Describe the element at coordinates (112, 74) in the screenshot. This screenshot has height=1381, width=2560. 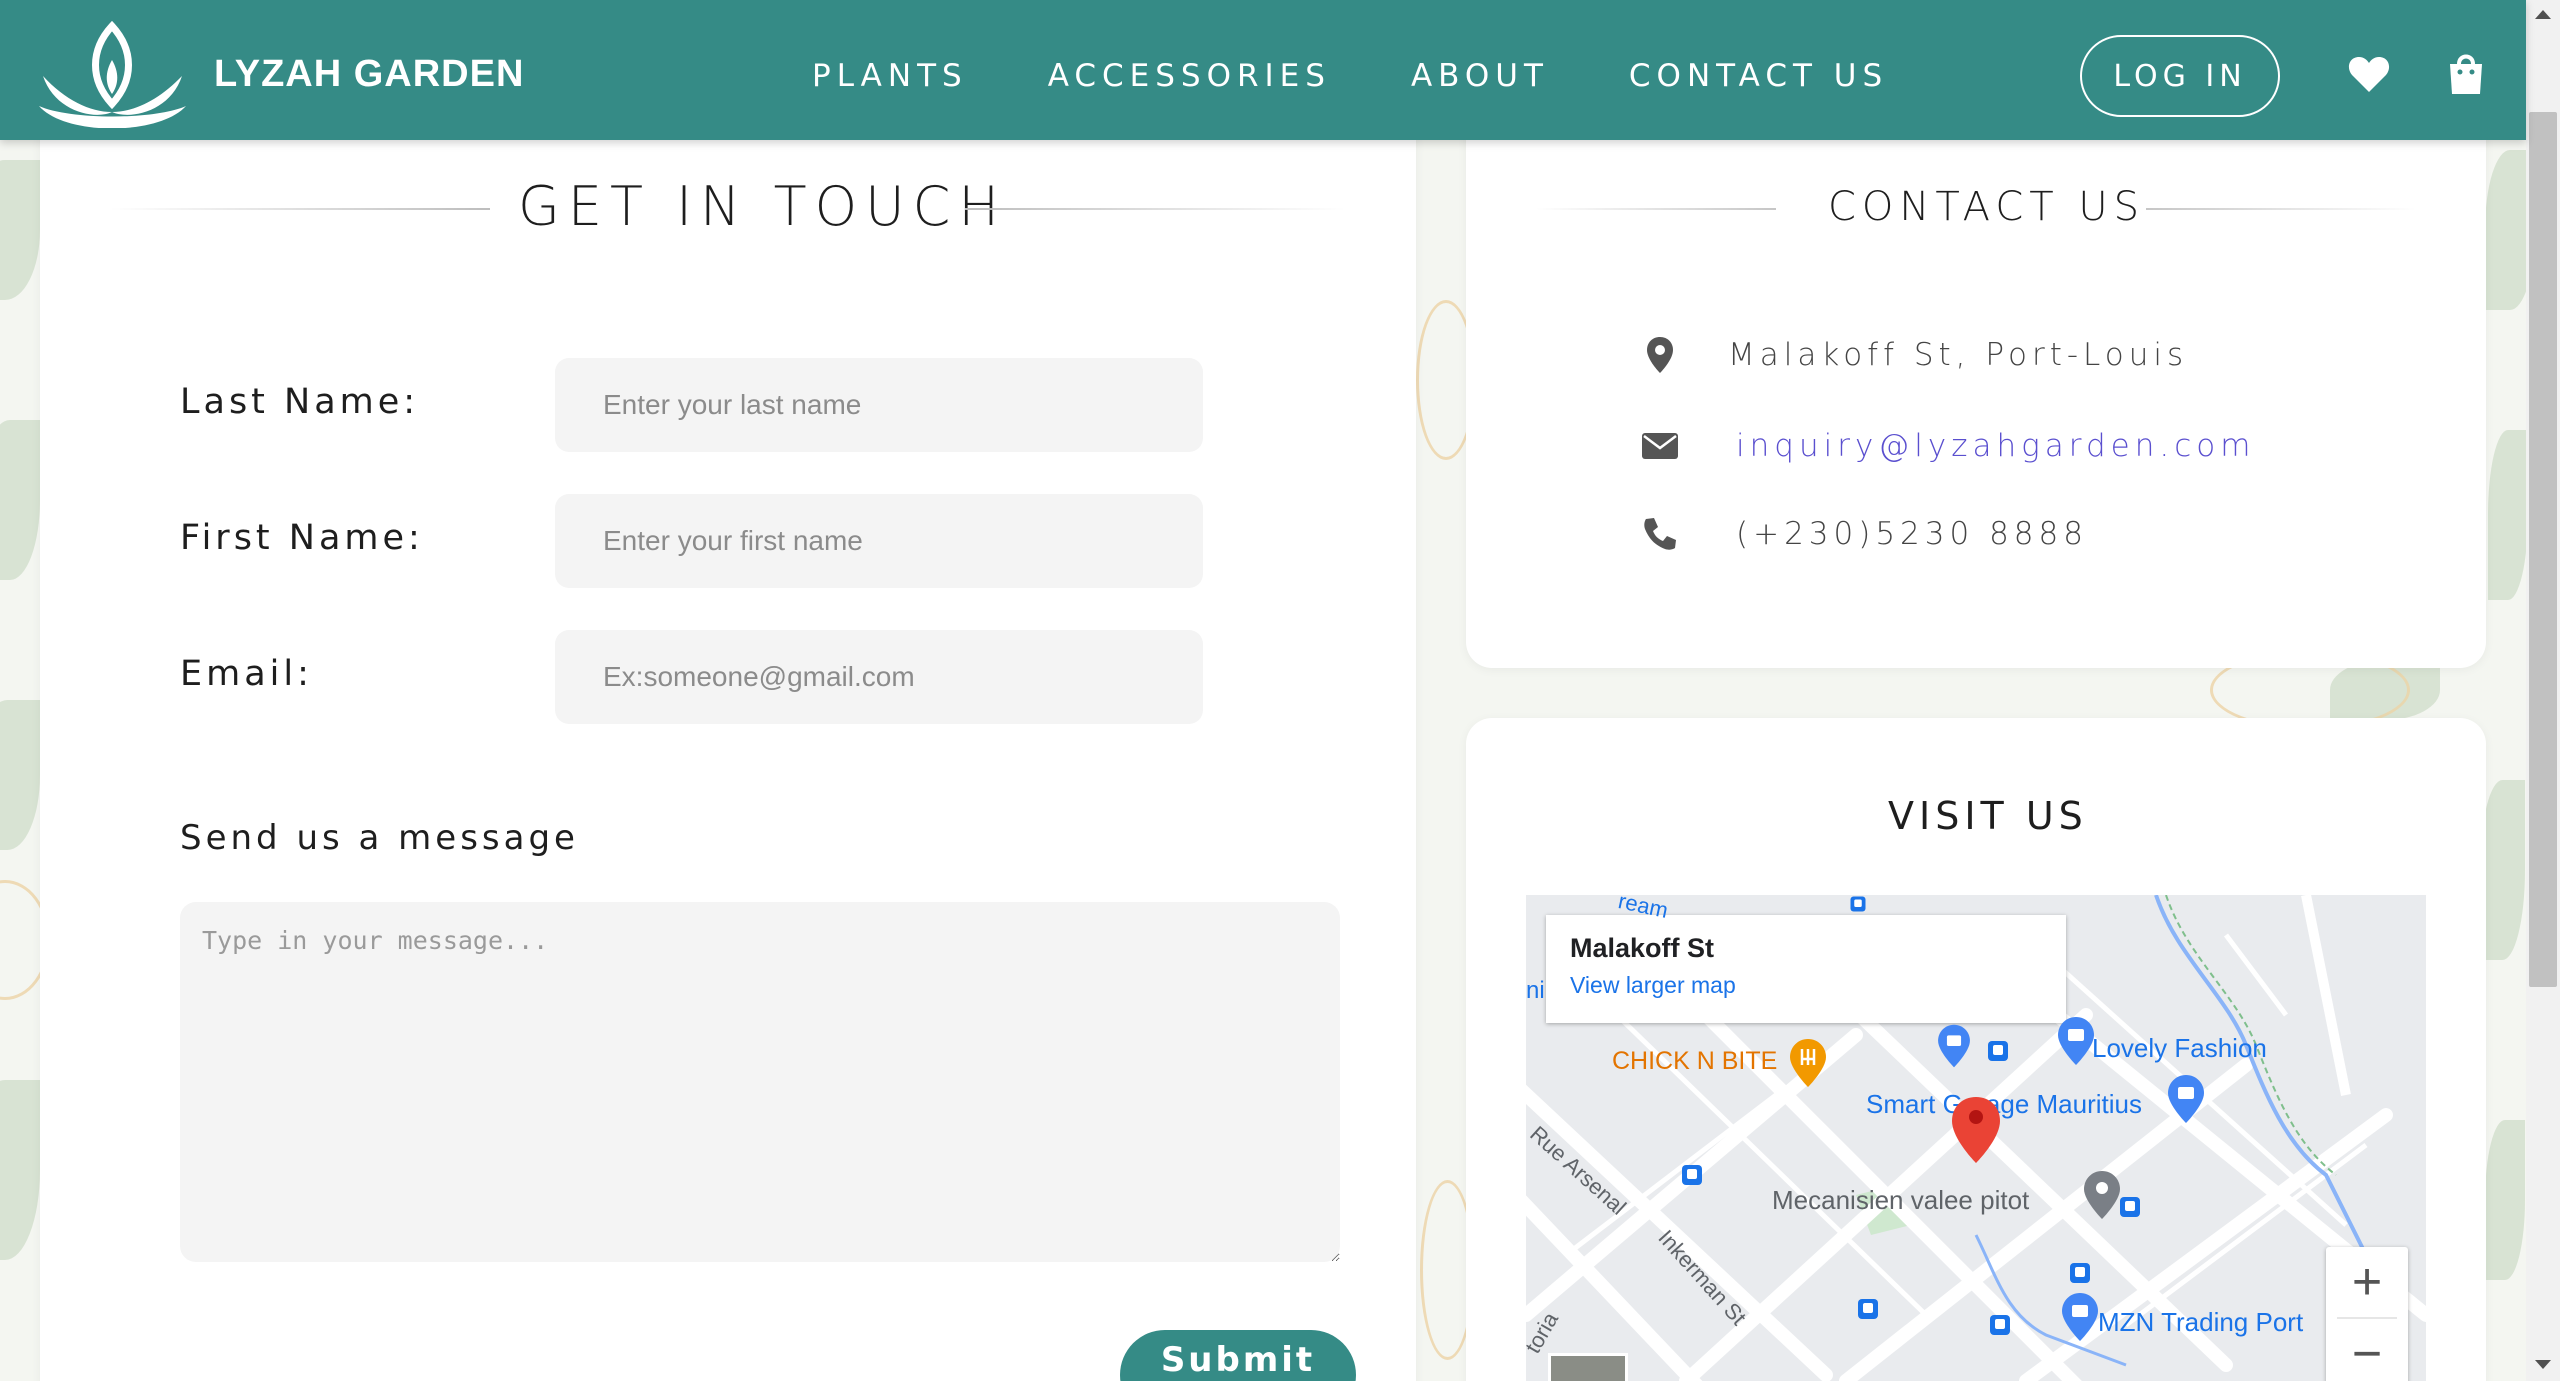
I see `lotus-logo-icon` at that location.